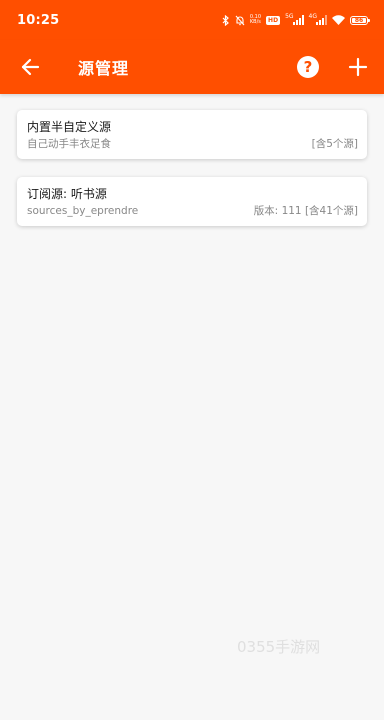 This screenshot has height=720, width=384. Describe the element at coordinates (192, 144) in the screenshot. I see `source-details: 自己动手丰衣足食 [含5个源]` at that location.